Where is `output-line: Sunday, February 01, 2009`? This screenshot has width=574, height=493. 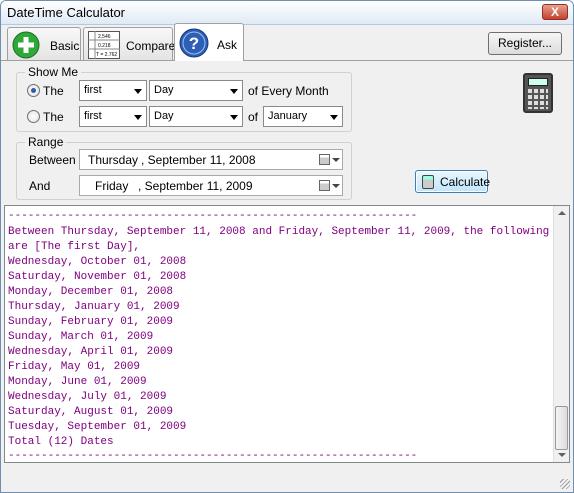
output-line: Sunday, February 01, 2009 is located at coordinates (91, 322).